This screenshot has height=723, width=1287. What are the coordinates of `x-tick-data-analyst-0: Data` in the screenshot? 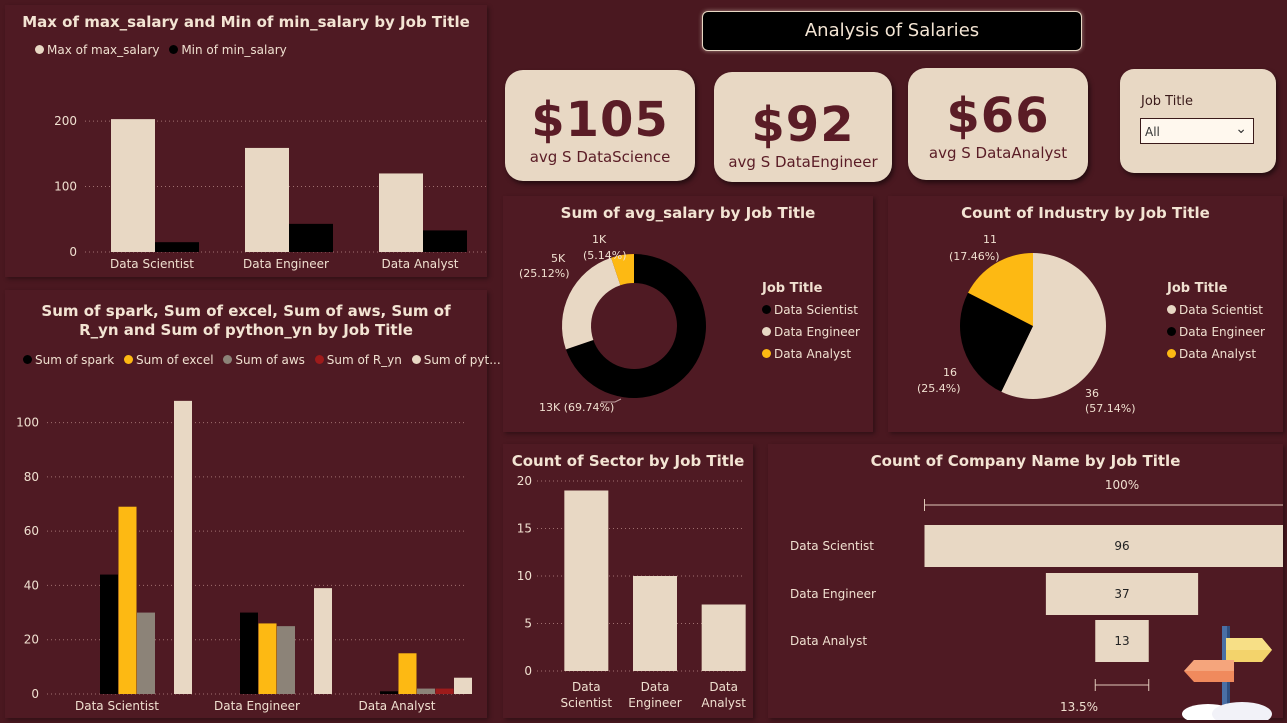 It's located at (723, 687).